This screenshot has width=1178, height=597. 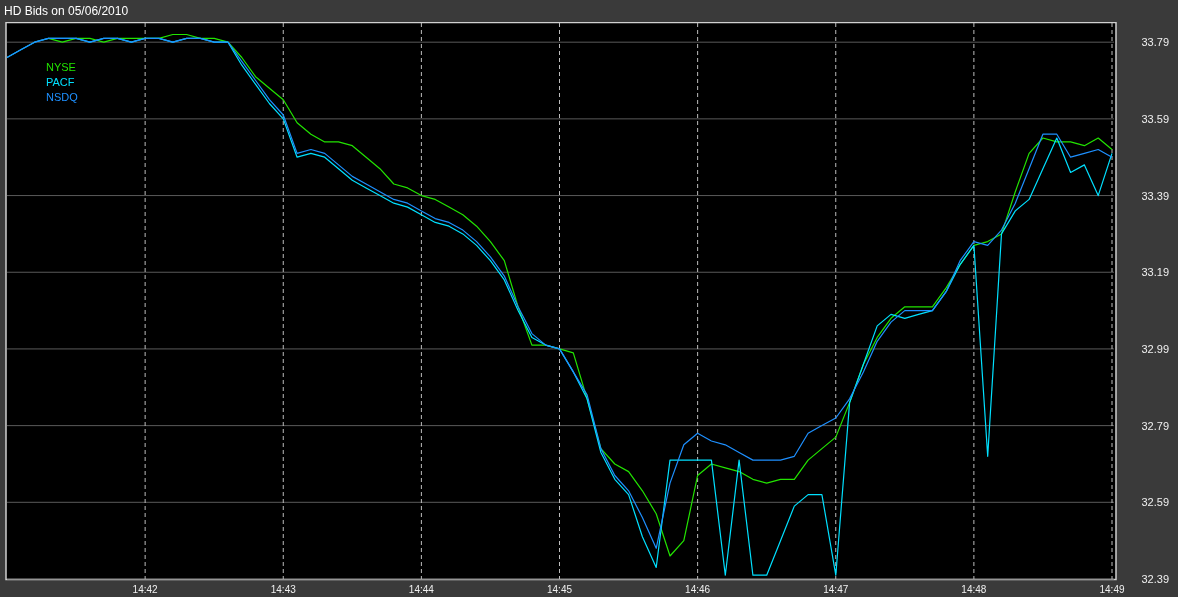 I want to click on x-axis-label: 14:48, so click(x=974, y=589).